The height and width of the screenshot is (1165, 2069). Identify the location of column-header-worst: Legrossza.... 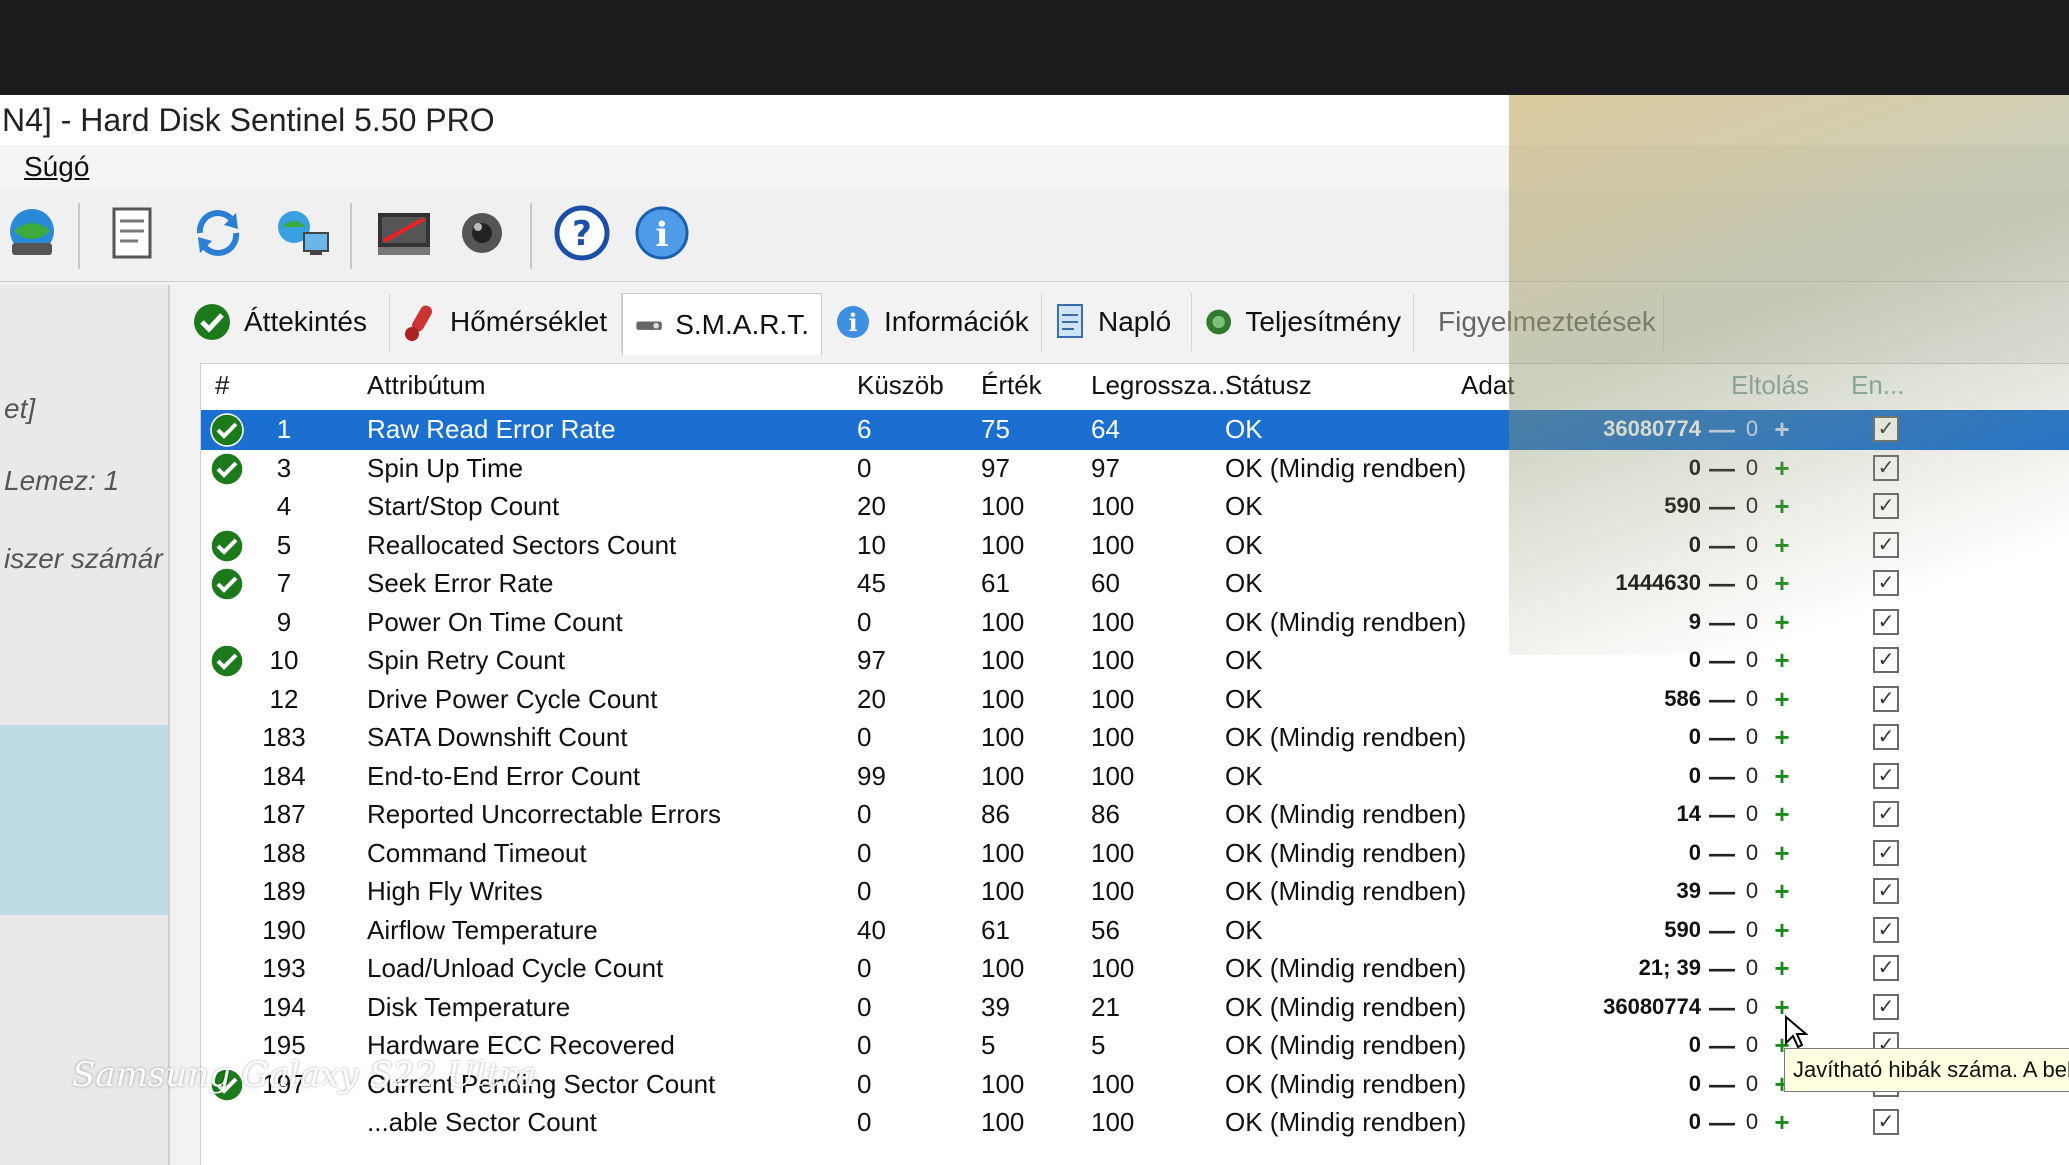
(1162, 385).